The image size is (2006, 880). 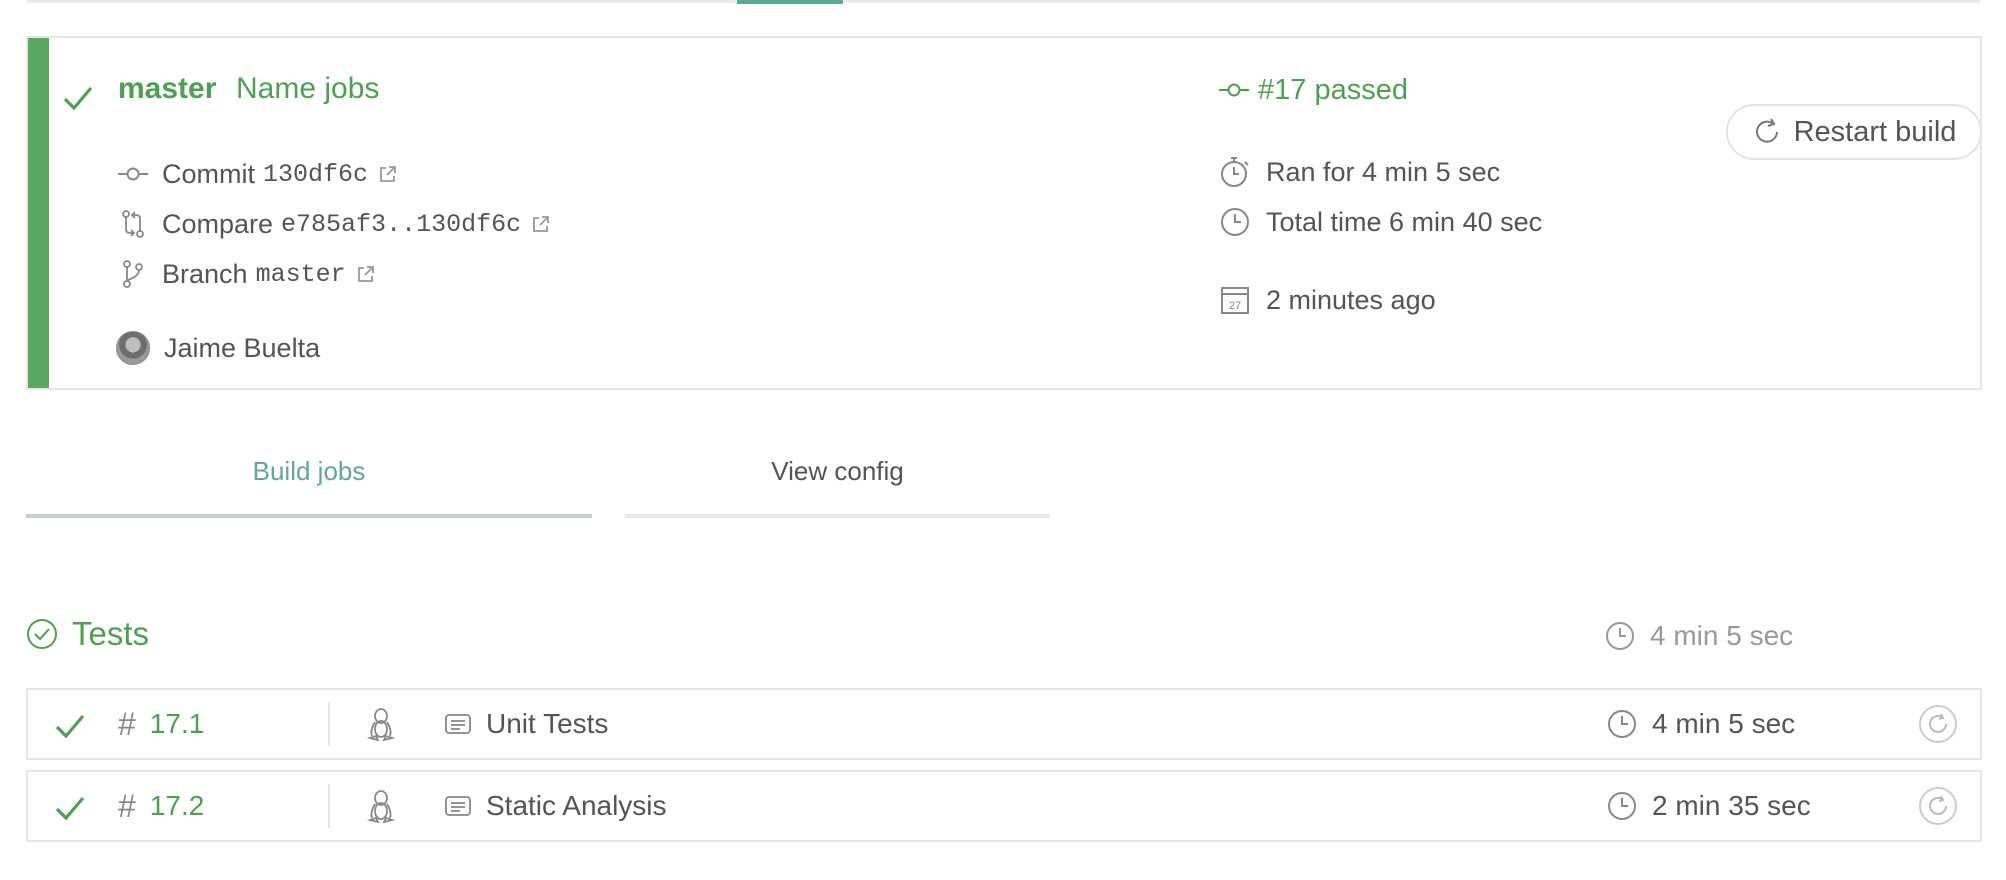 I want to click on job-row: # 17.1 Unit Tests 4 min 5 sec, so click(x=1004, y=724).